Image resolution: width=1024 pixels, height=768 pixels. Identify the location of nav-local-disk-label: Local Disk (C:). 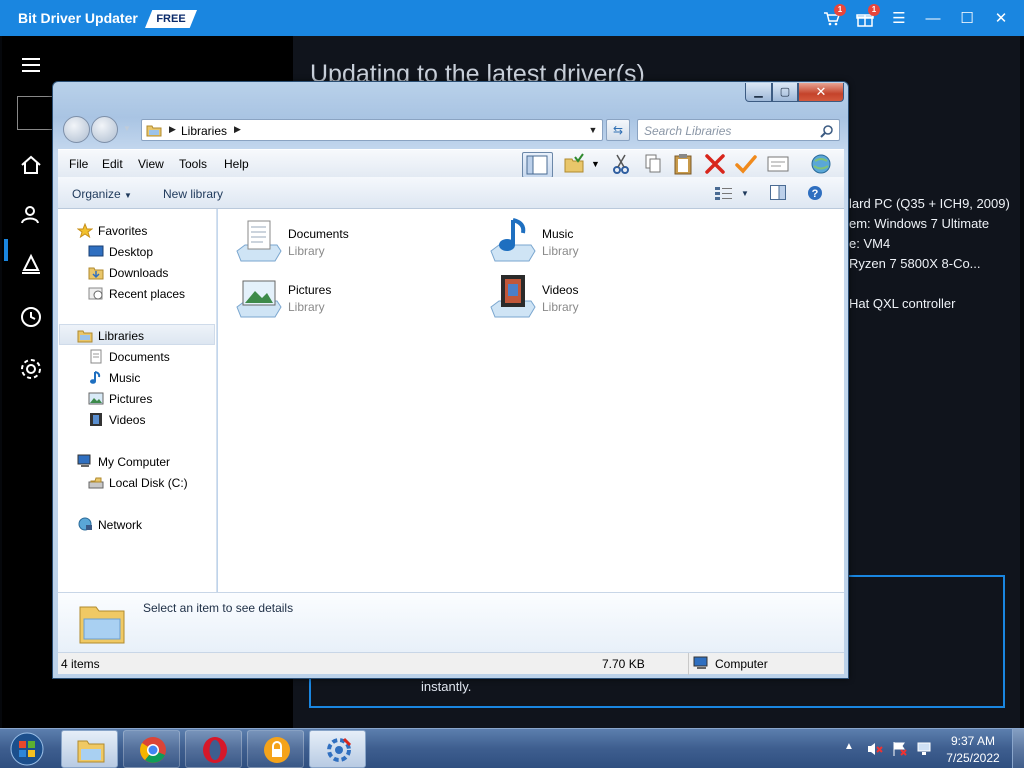
(148, 483).